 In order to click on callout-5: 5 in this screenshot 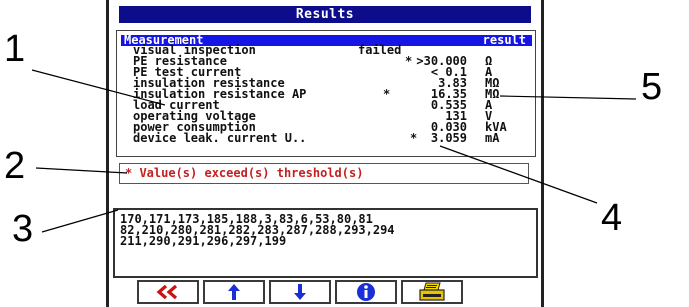, I will do `click(652, 87)`.